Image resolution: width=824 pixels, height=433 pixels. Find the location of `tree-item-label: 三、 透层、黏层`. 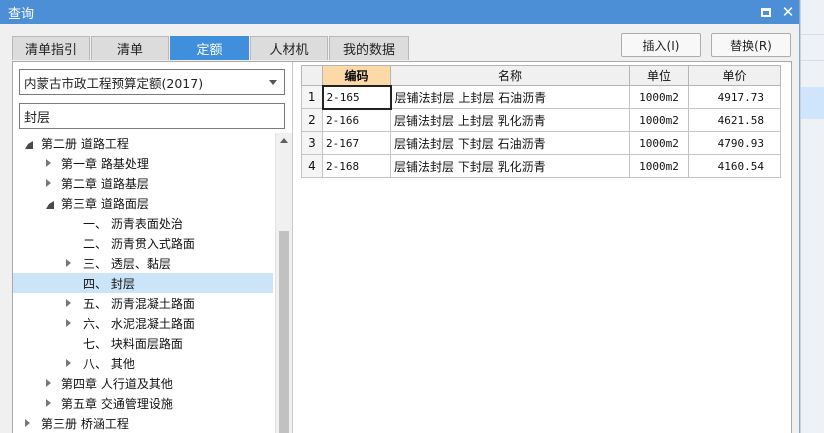

tree-item-label: 三、 透层、黏层 is located at coordinates (127, 263).